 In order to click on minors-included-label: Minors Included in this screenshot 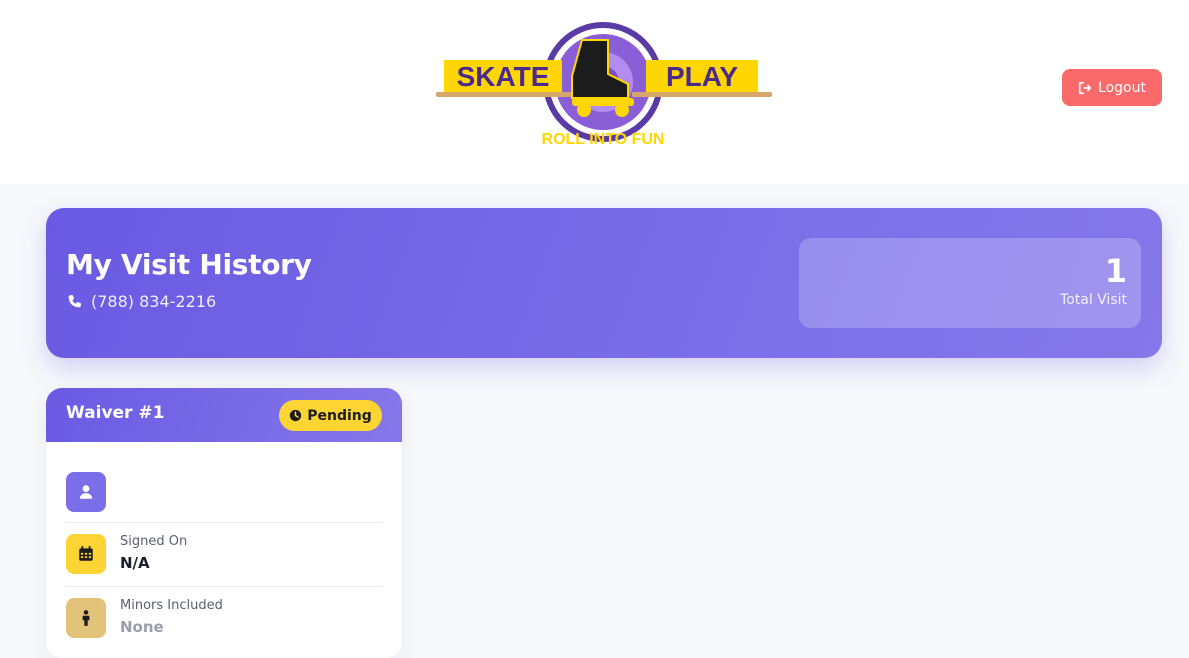, I will do `click(171, 605)`.